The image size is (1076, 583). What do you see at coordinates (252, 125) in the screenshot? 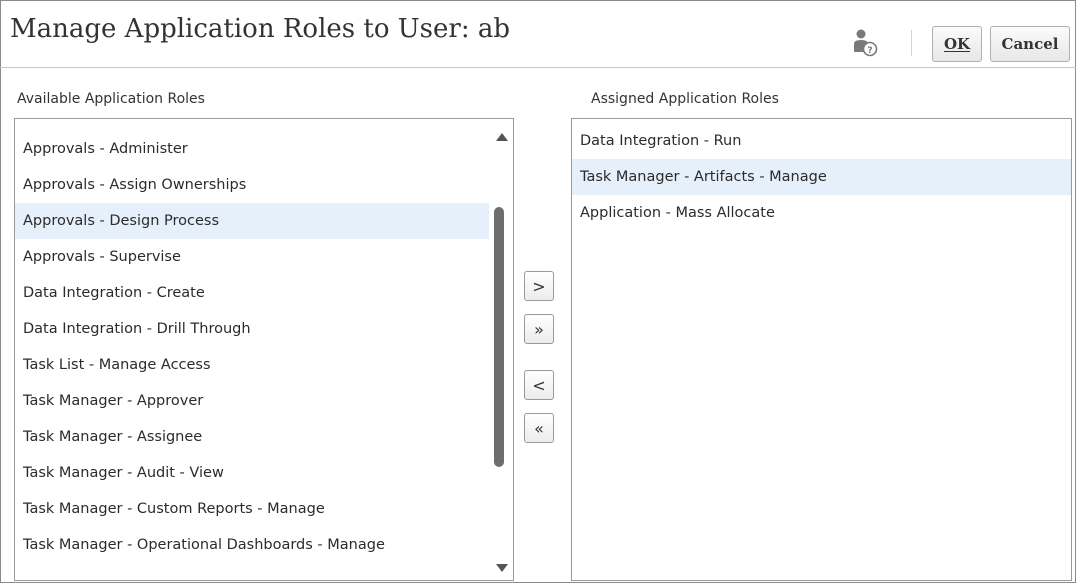
I see `list-item: Ad Hoc - User` at bounding box center [252, 125].